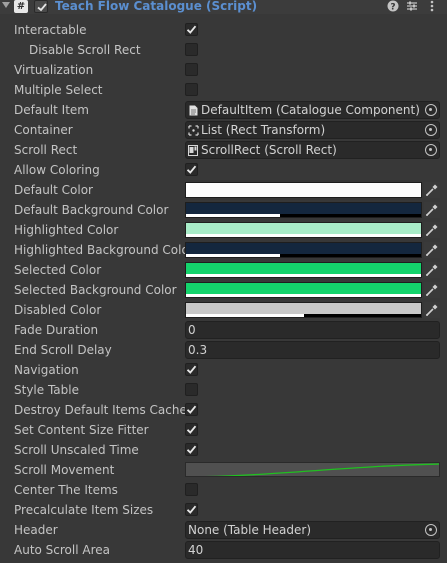  I want to click on property-highlighted-background-color: Highlighted Background Color, so click(223, 250).